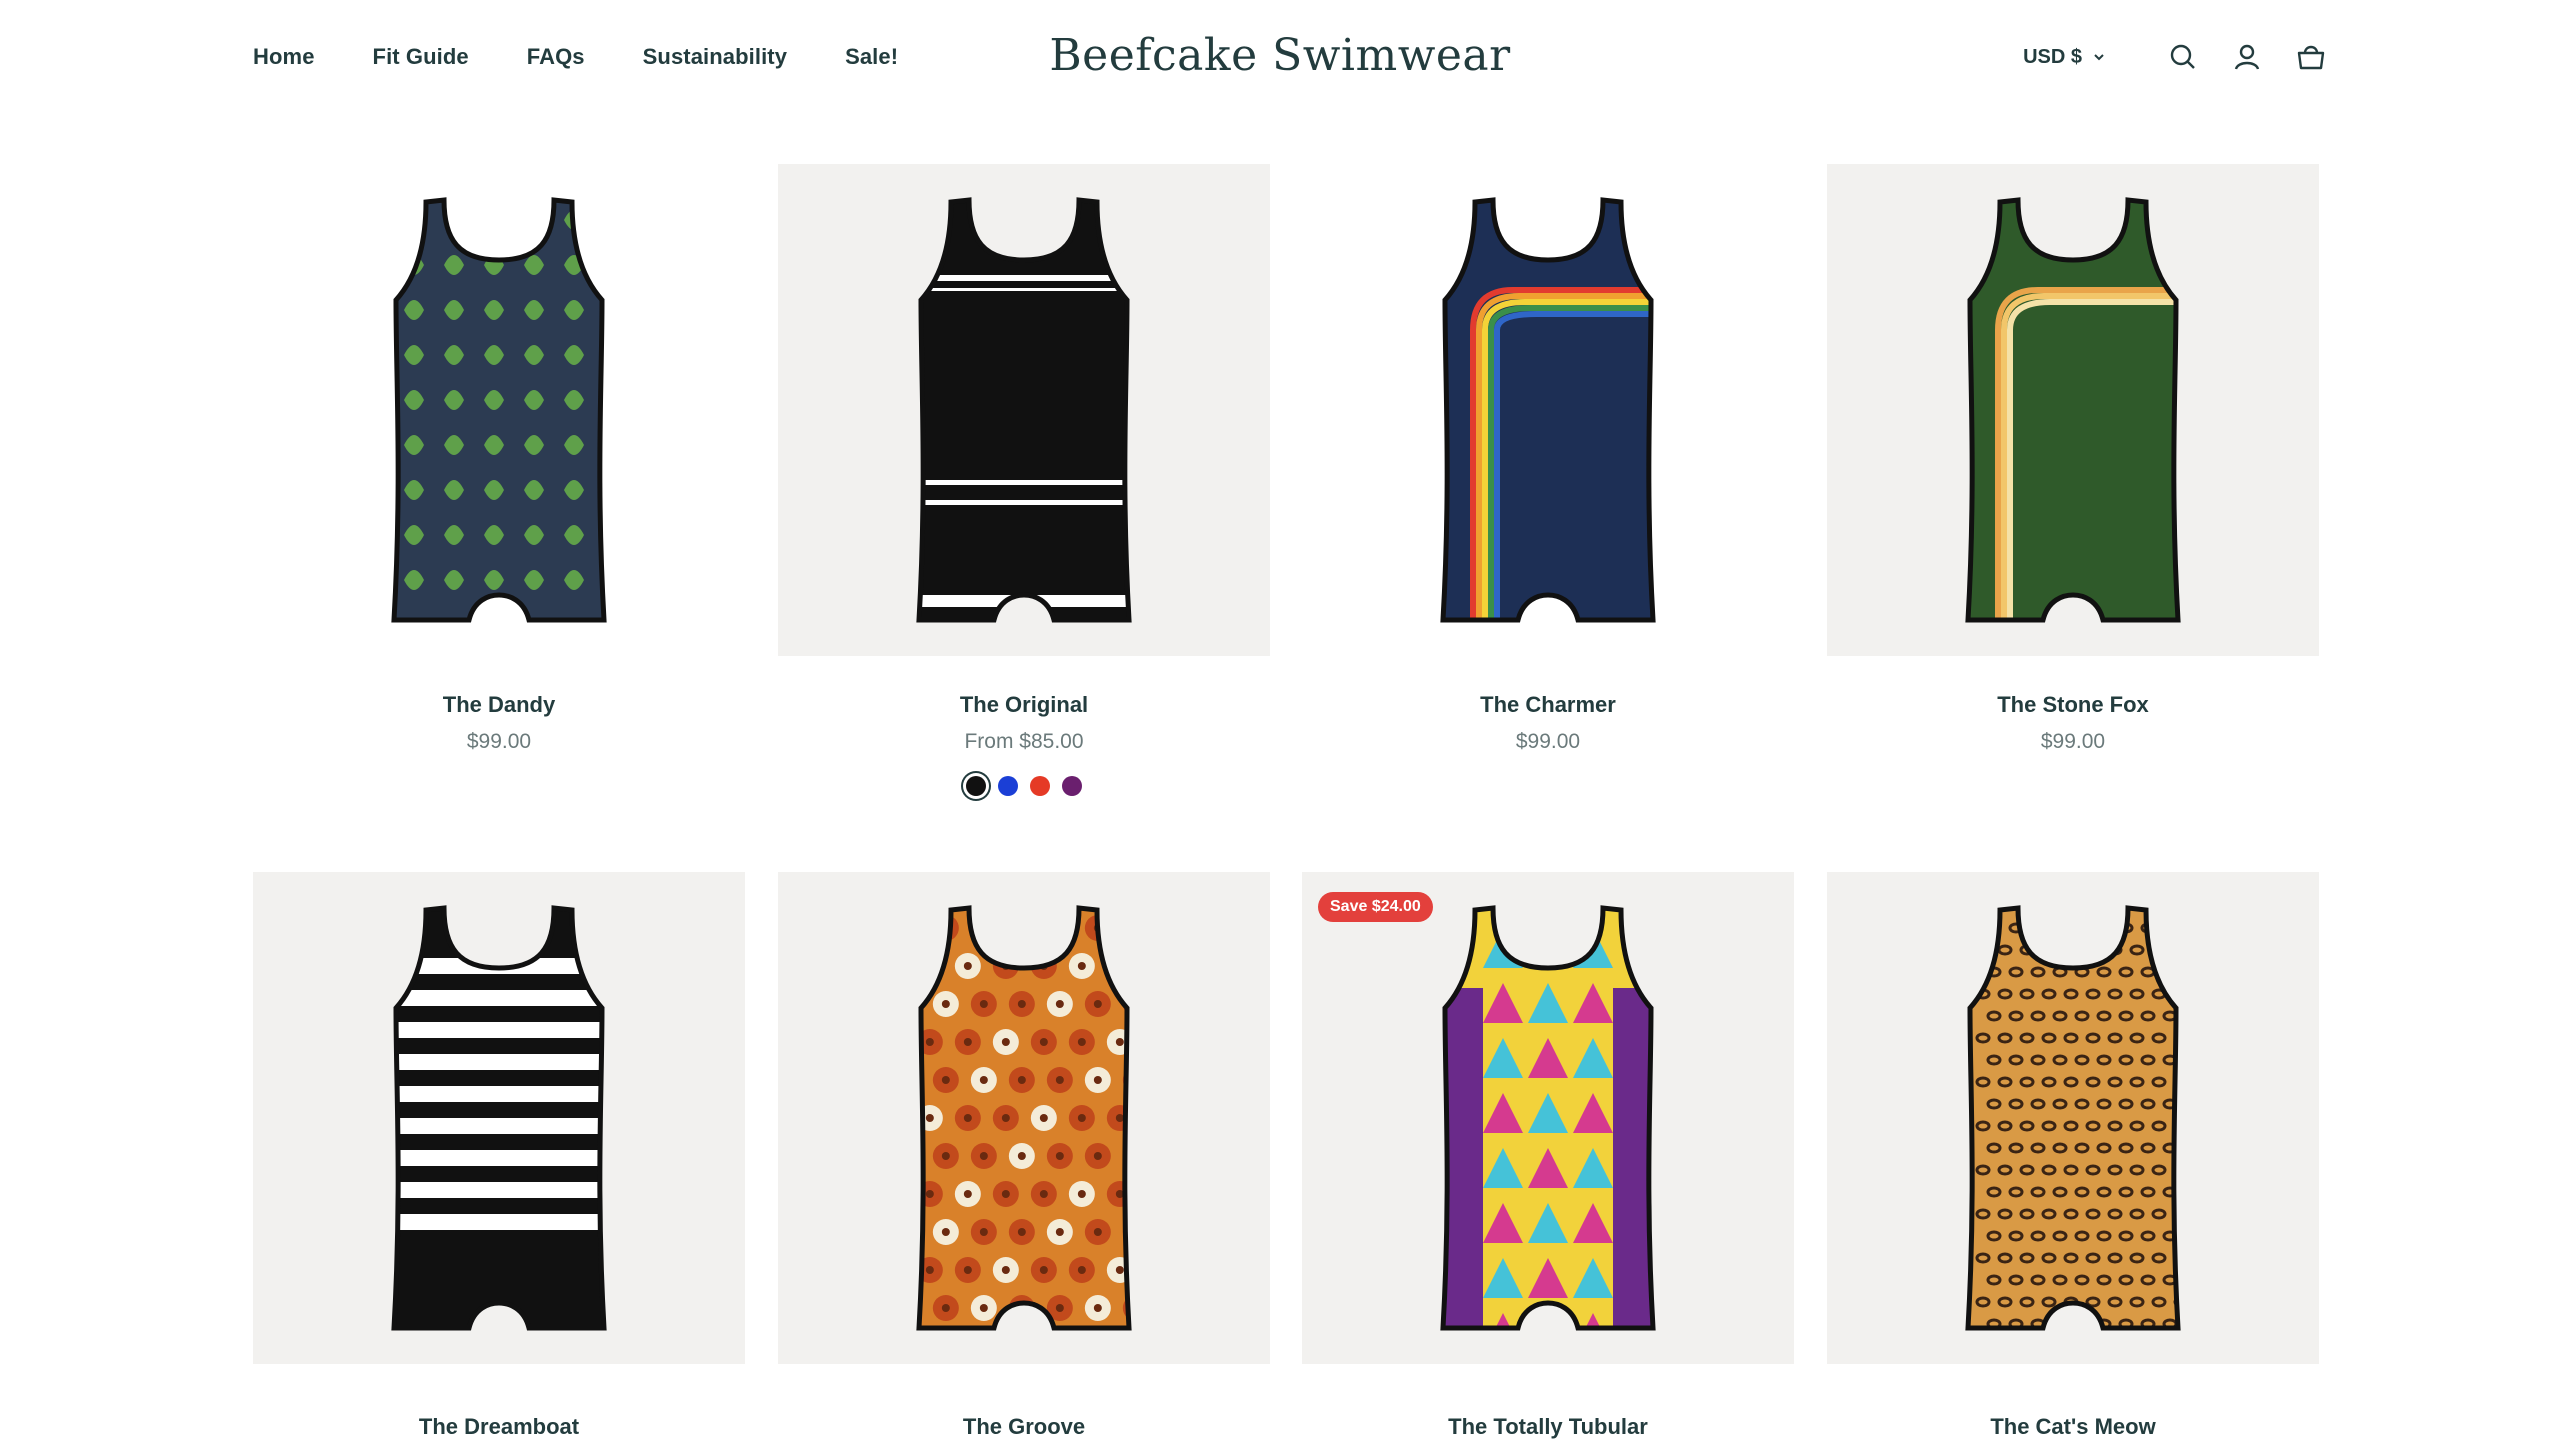 Image resolution: width=2560 pixels, height=1440 pixels. I want to click on product-card: The Charmer $99.00, so click(1548, 458).